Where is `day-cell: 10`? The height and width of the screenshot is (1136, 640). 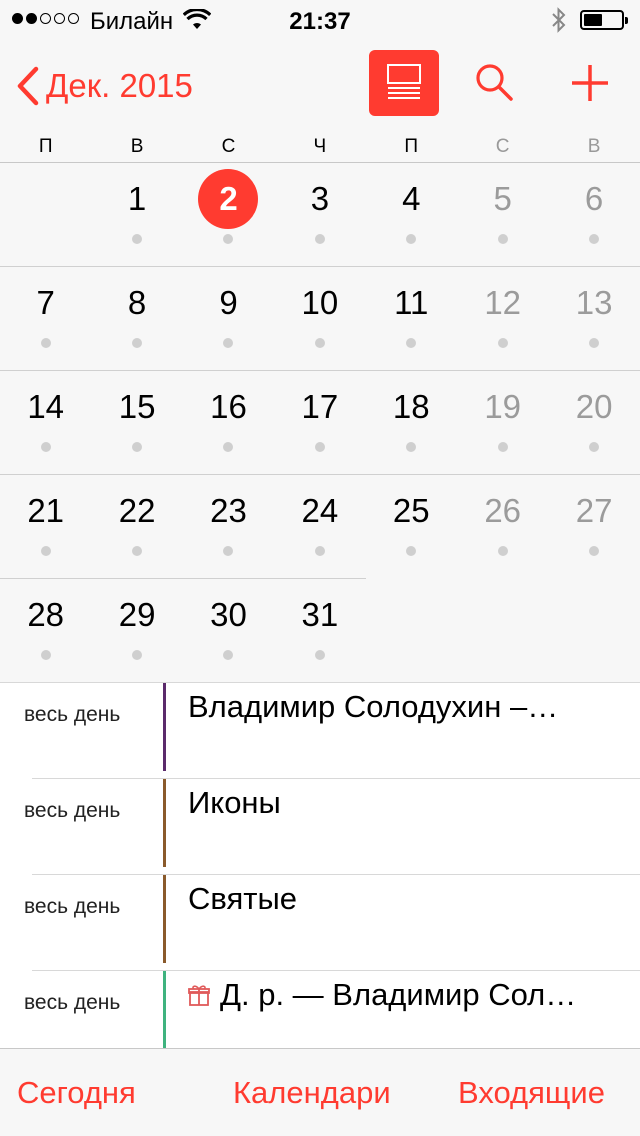
day-cell: 10 is located at coordinates (319, 318).